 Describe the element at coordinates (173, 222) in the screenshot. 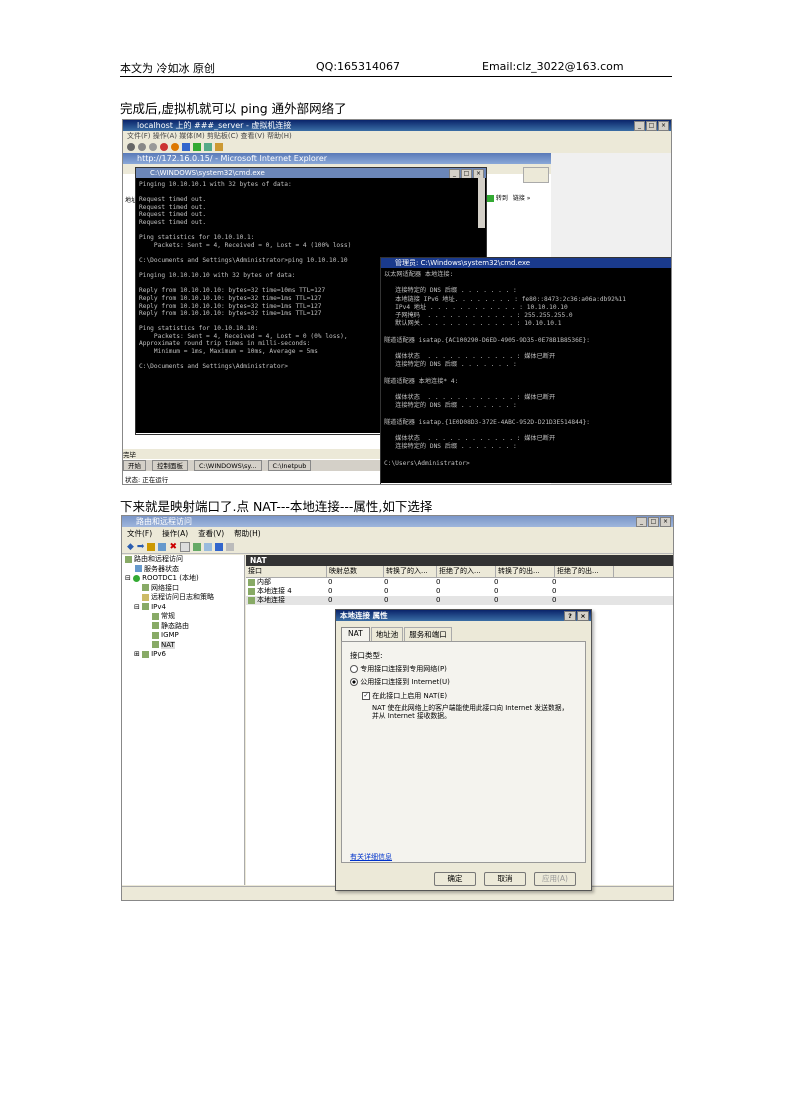

I see `cmd1-line: Request timed out.` at that location.